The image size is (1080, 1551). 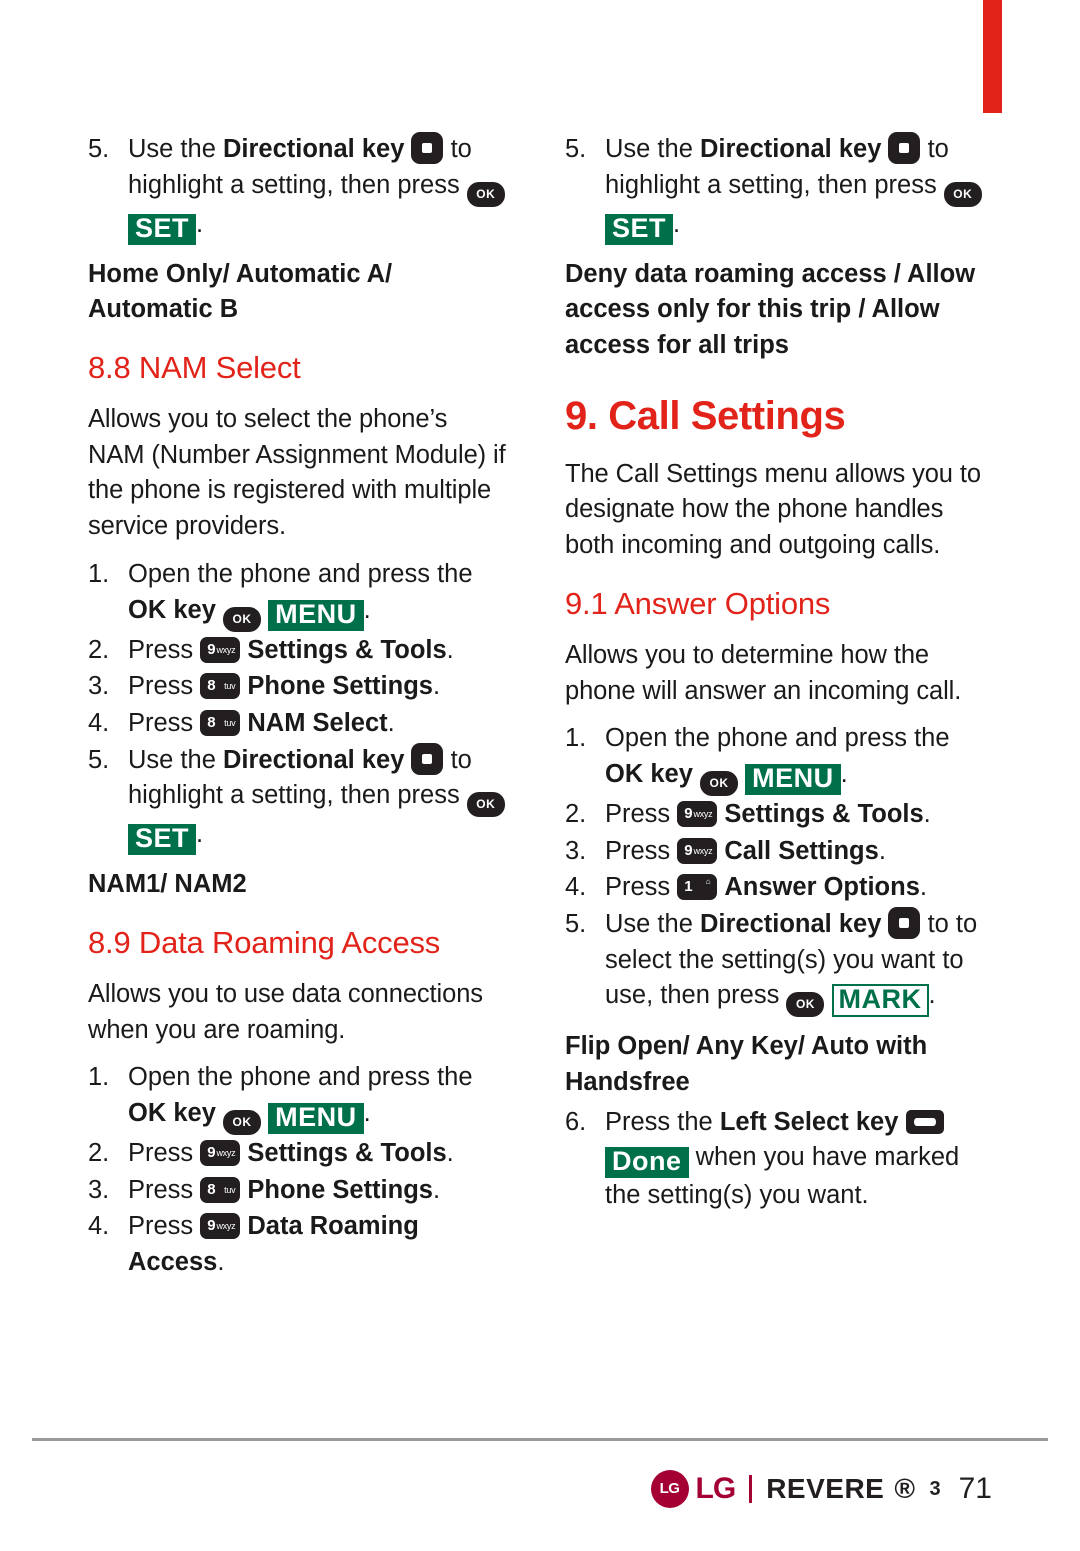 What do you see at coordinates (751, 1489) in the screenshot?
I see `footer-divider-bar` at bounding box center [751, 1489].